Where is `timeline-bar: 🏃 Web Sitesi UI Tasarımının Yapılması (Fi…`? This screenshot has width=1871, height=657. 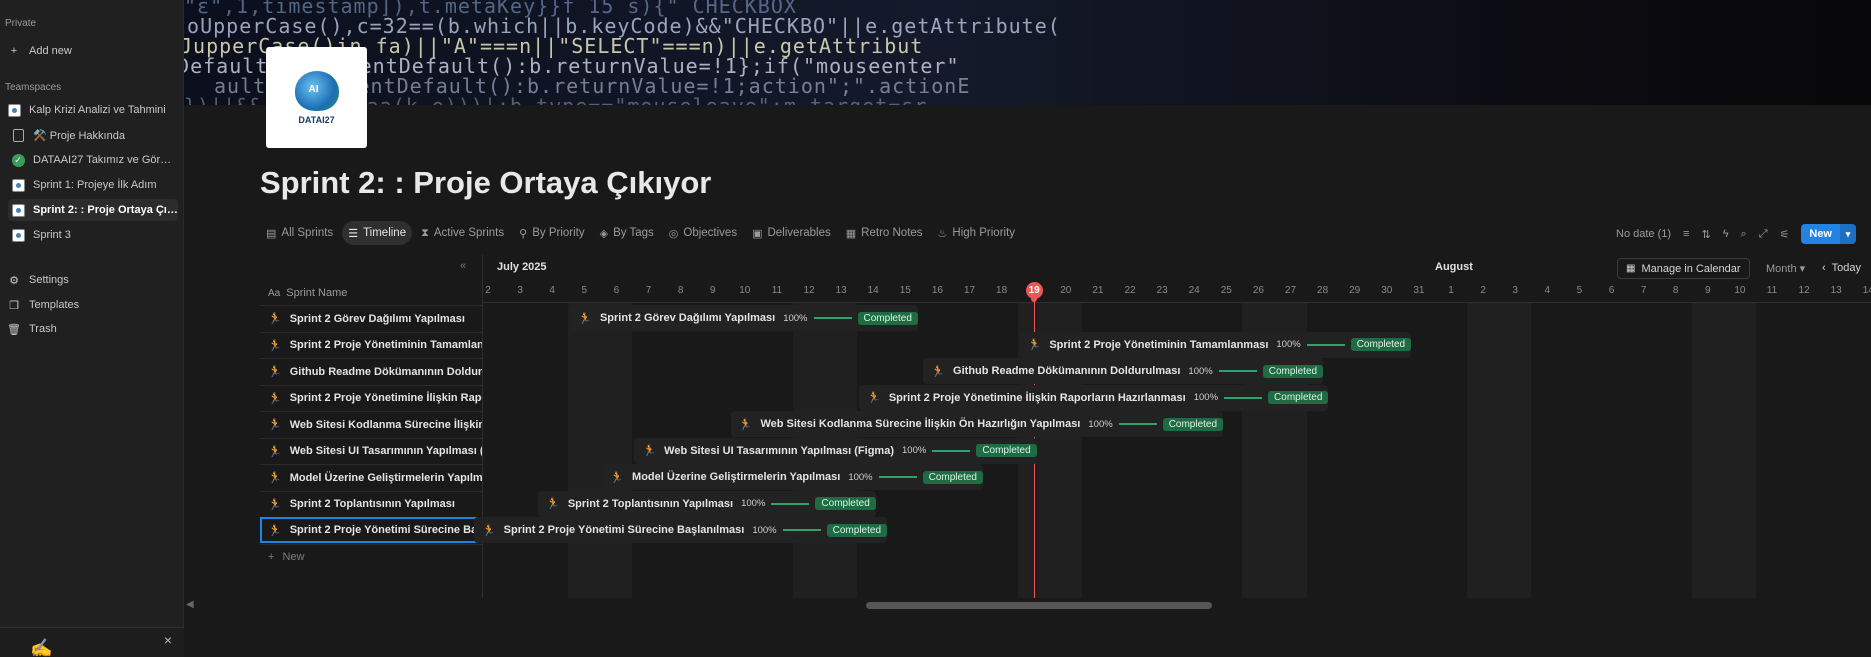
timeline-bar: 🏃 Web Sitesi UI Tasarımının Yapılması (Fi… is located at coordinates (835, 450).